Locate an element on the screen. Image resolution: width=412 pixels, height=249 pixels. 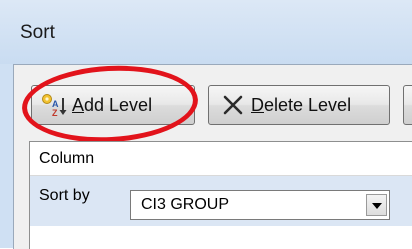
next-toolbar-button-partial is located at coordinates (407, 105).